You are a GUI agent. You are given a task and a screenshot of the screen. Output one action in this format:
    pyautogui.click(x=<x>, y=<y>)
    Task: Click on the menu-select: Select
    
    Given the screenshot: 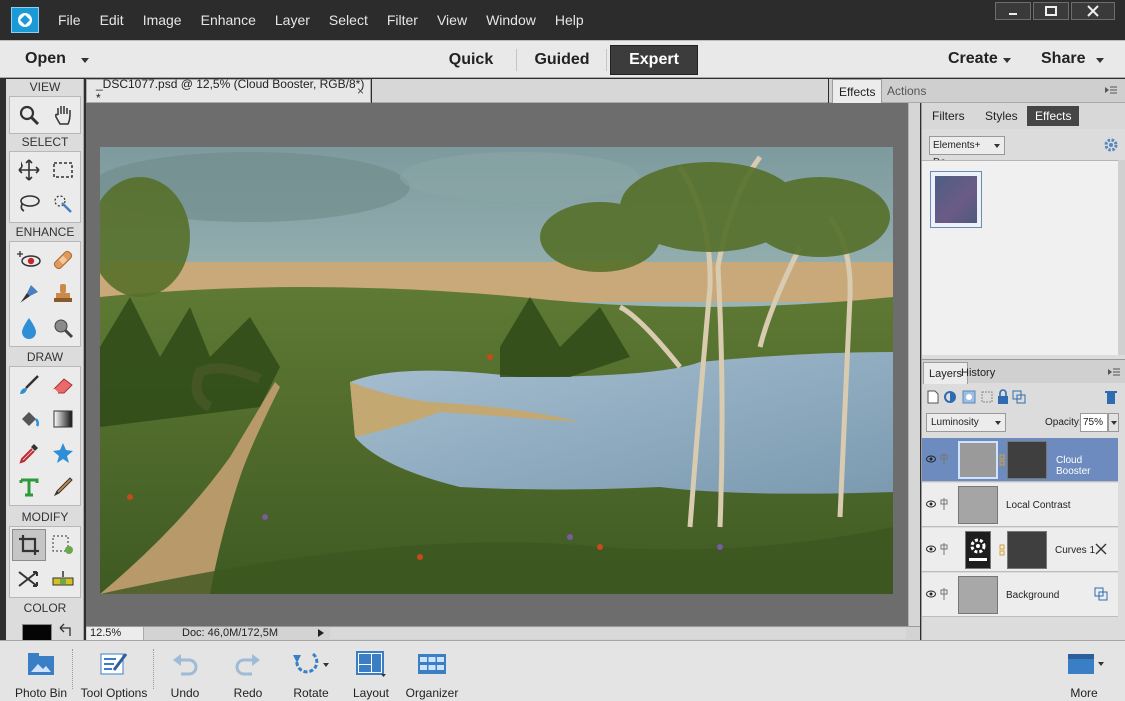 What is the action you would take?
    pyautogui.click(x=348, y=20)
    